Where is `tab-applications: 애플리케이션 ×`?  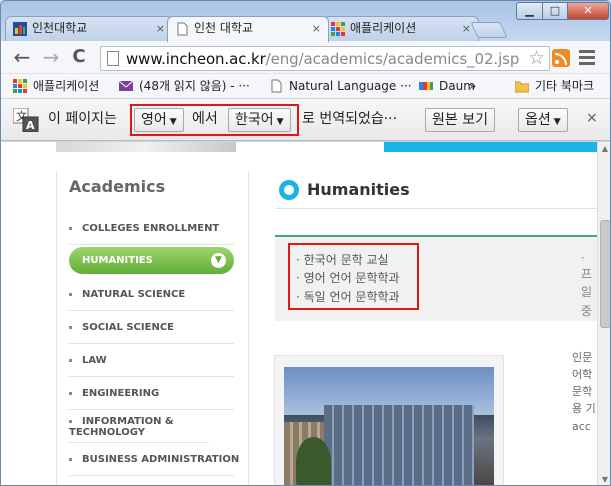
tab-applications: 애플리케이션 × is located at coordinates (401, 28).